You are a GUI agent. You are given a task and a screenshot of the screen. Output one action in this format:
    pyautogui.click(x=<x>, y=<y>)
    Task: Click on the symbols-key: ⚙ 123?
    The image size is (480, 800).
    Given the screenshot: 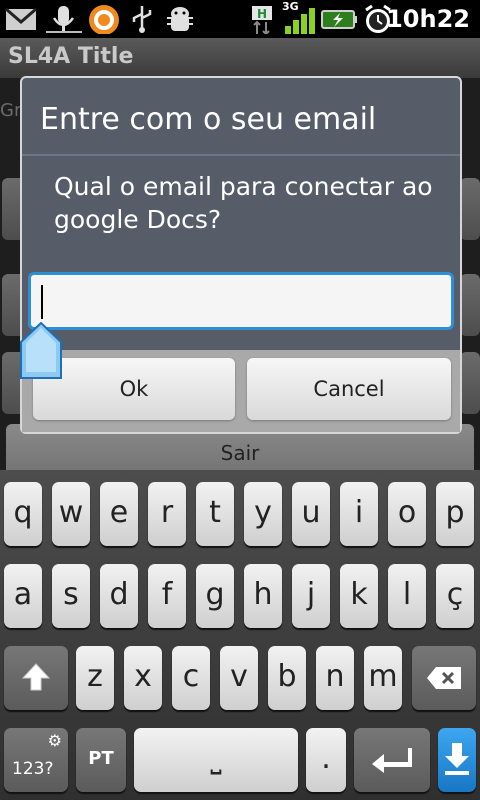 What is the action you would take?
    pyautogui.click(x=36, y=760)
    